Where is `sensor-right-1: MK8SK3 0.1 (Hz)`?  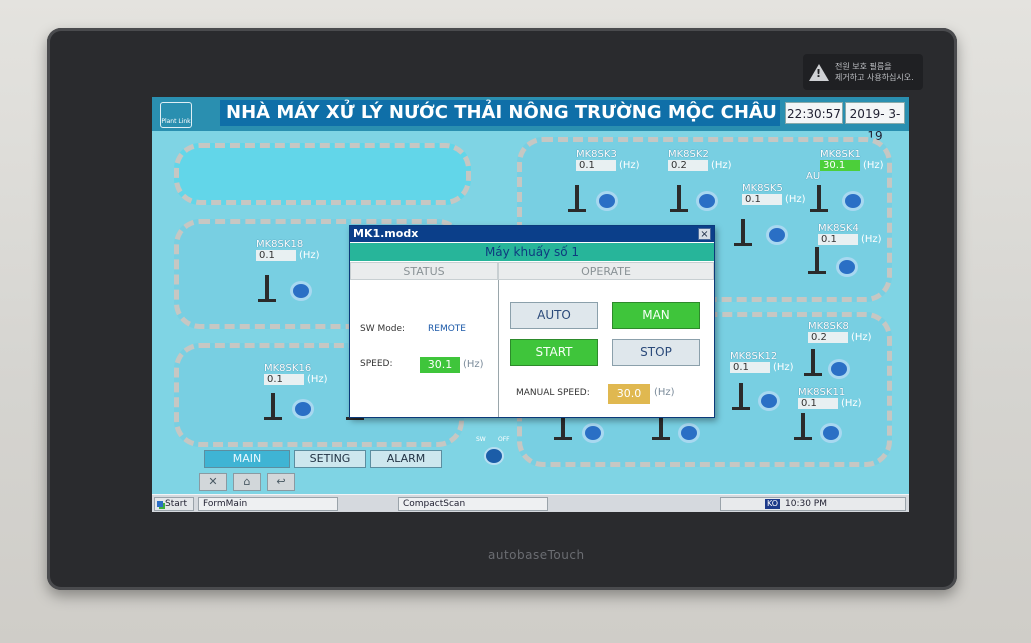
sensor-right-1: MK8SK3 0.1 (Hz) is located at coordinates (608, 160).